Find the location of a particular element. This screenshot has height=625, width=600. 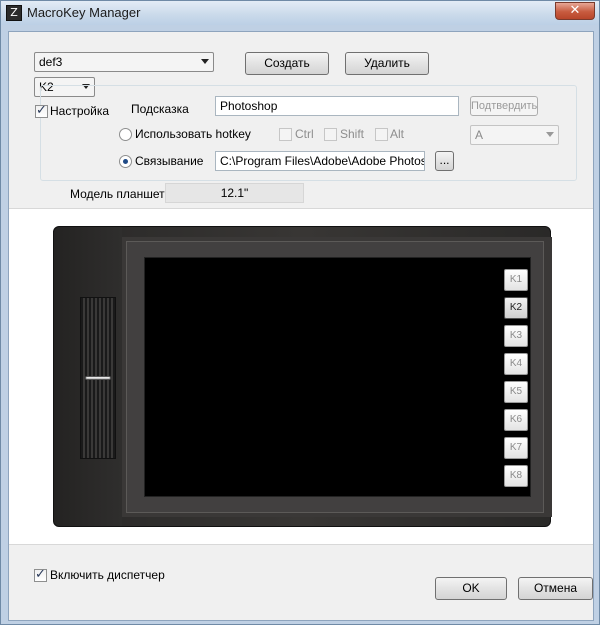

tablet-grip-handle is located at coordinates (98, 378).